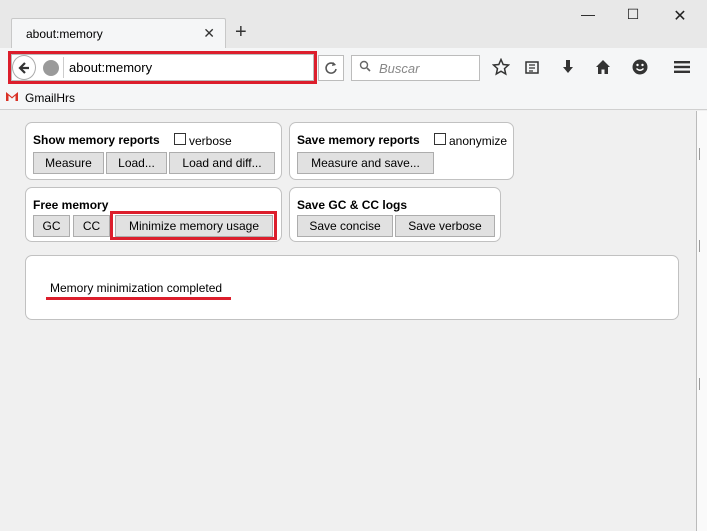  I want to click on tab-title: about:memory, so click(64, 34).